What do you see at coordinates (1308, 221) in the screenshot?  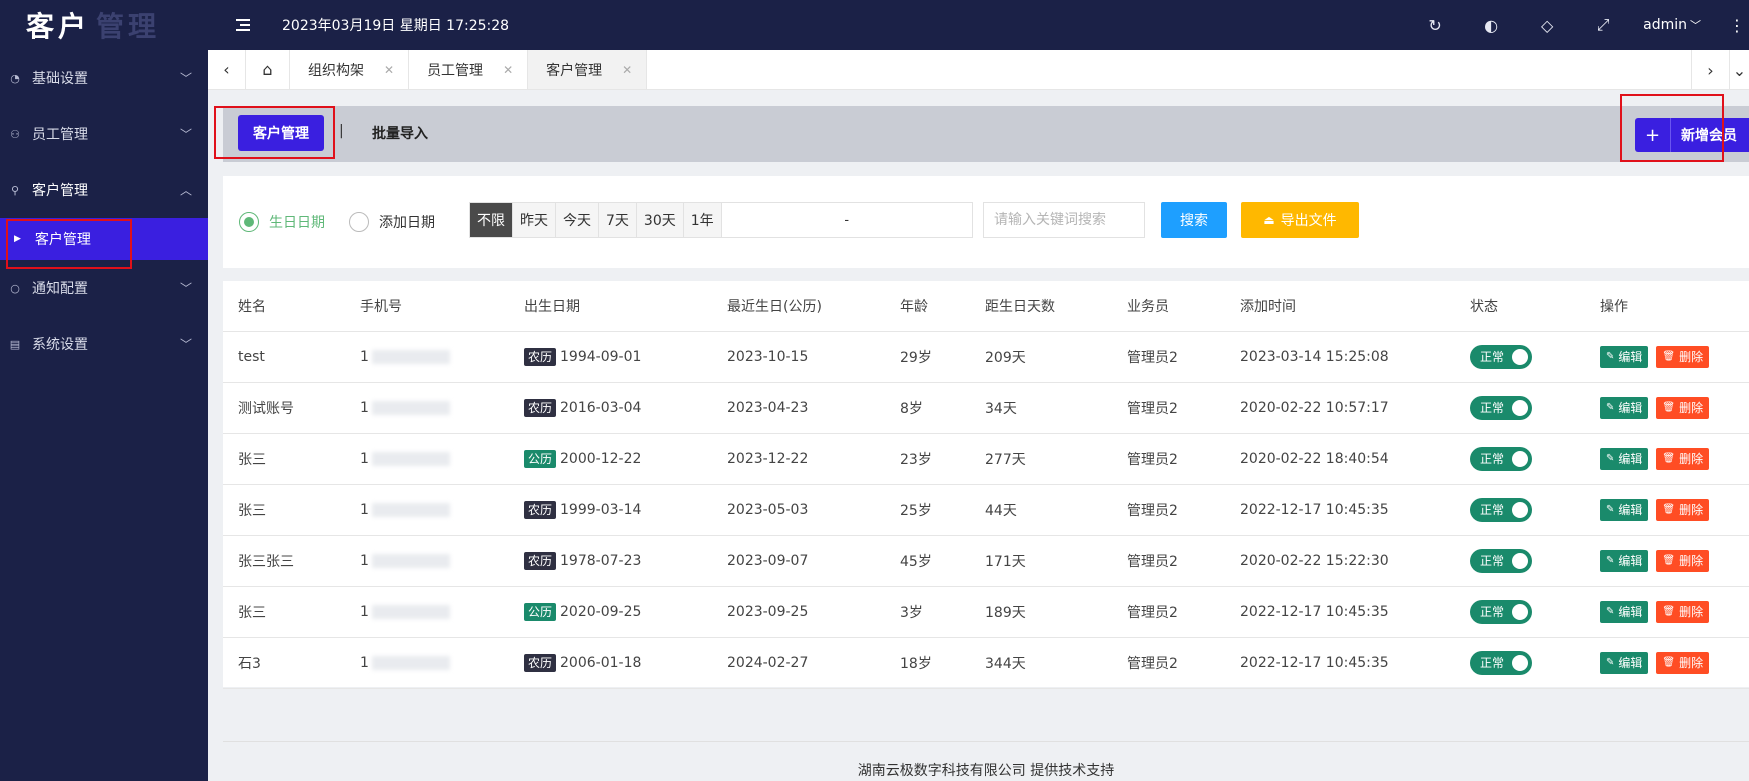 I see `export-label: 导出文件` at bounding box center [1308, 221].